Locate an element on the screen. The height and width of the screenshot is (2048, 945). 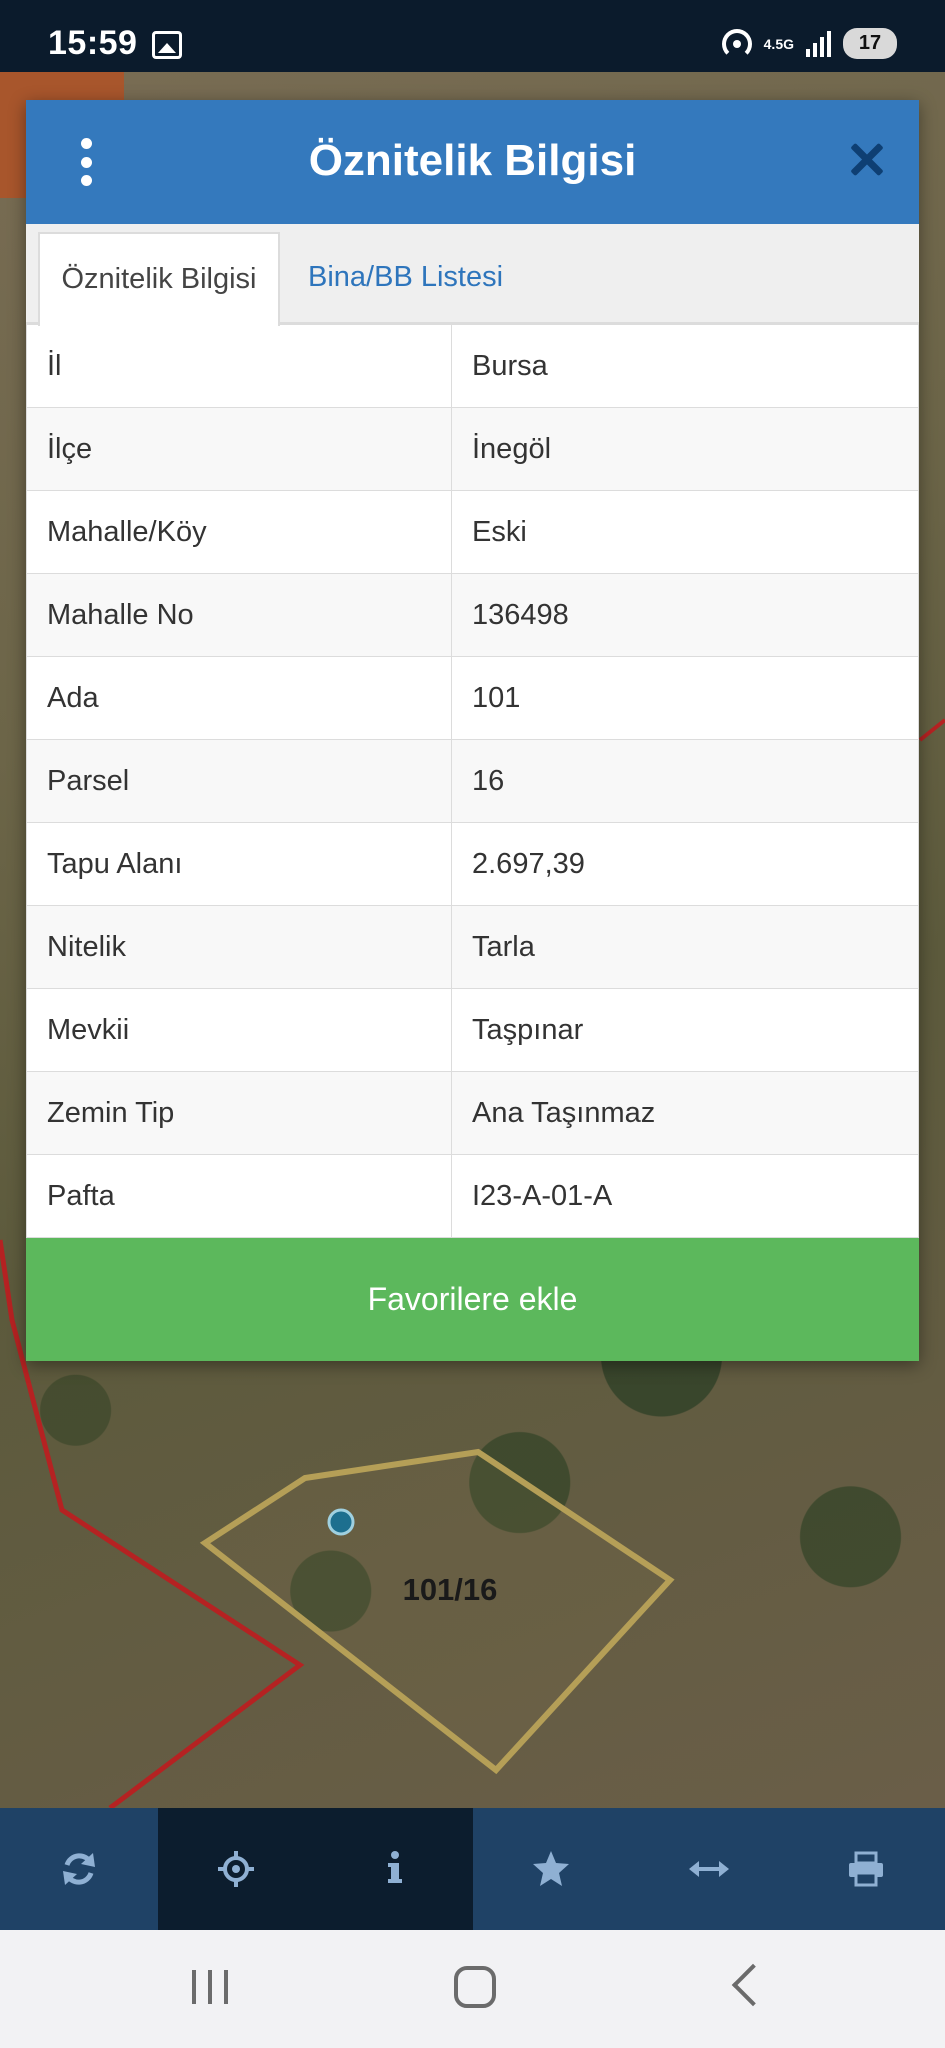
print-icon is located at coordinates (866, 1869).